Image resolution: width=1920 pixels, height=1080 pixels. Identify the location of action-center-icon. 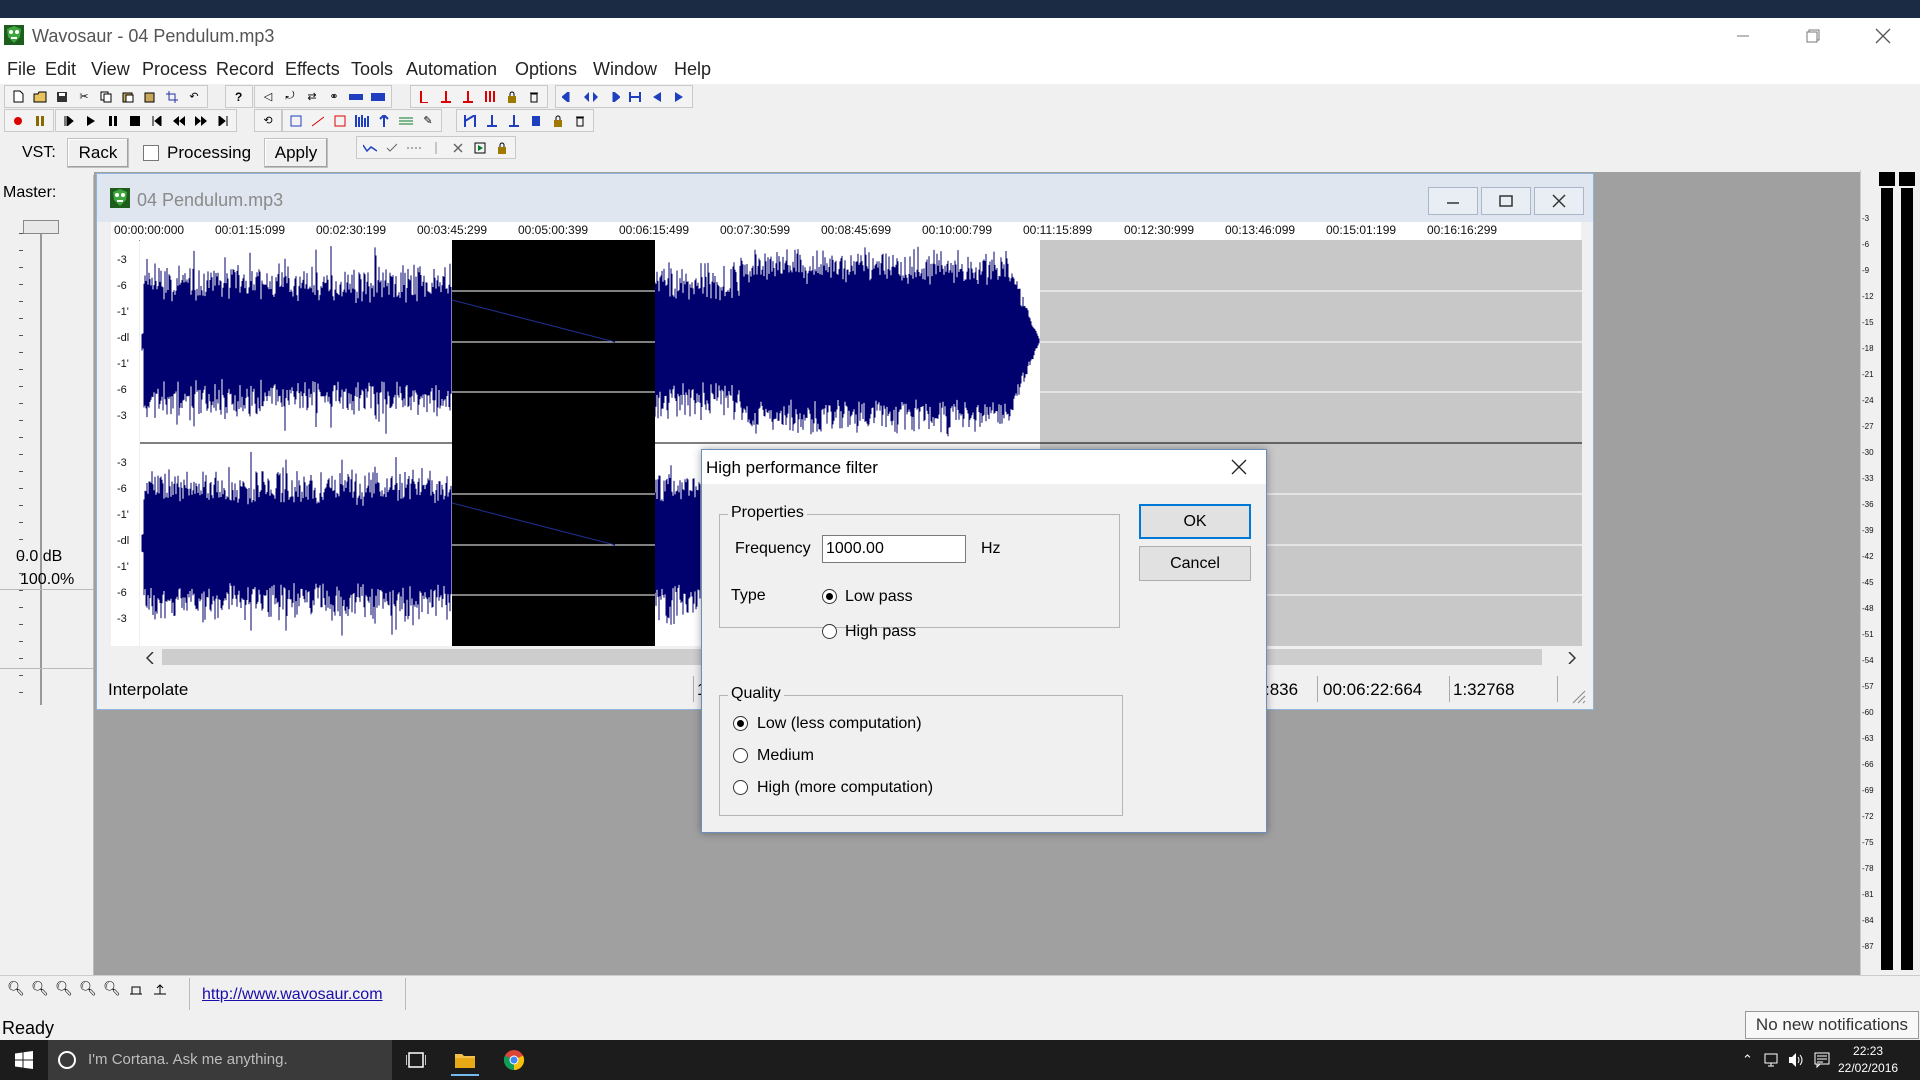
(1822, 1060).